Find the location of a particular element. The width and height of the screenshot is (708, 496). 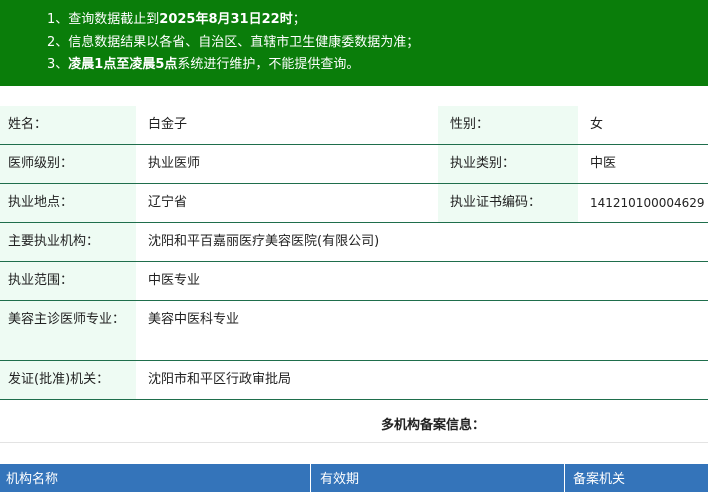

notice-line-3-prefix: 3、 is located at coordinates (58, 64).